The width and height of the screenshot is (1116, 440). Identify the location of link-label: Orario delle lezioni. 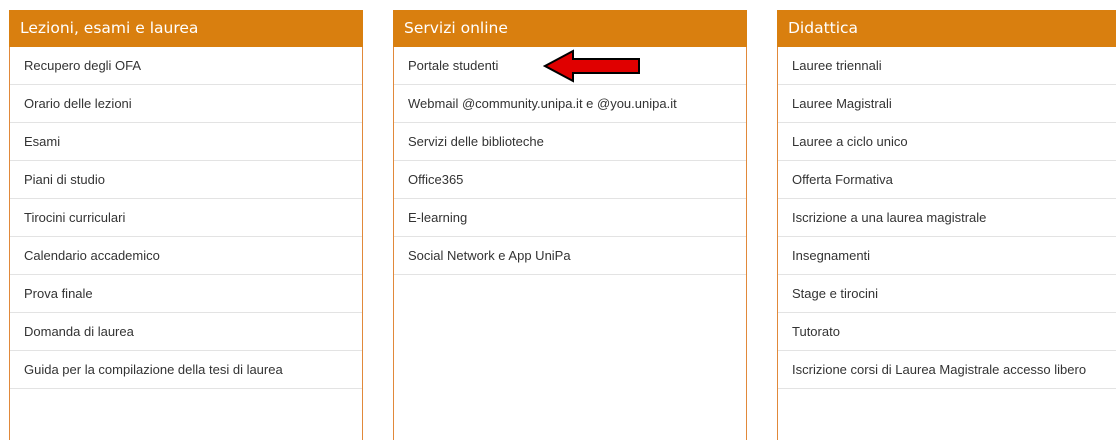
(78, 103).